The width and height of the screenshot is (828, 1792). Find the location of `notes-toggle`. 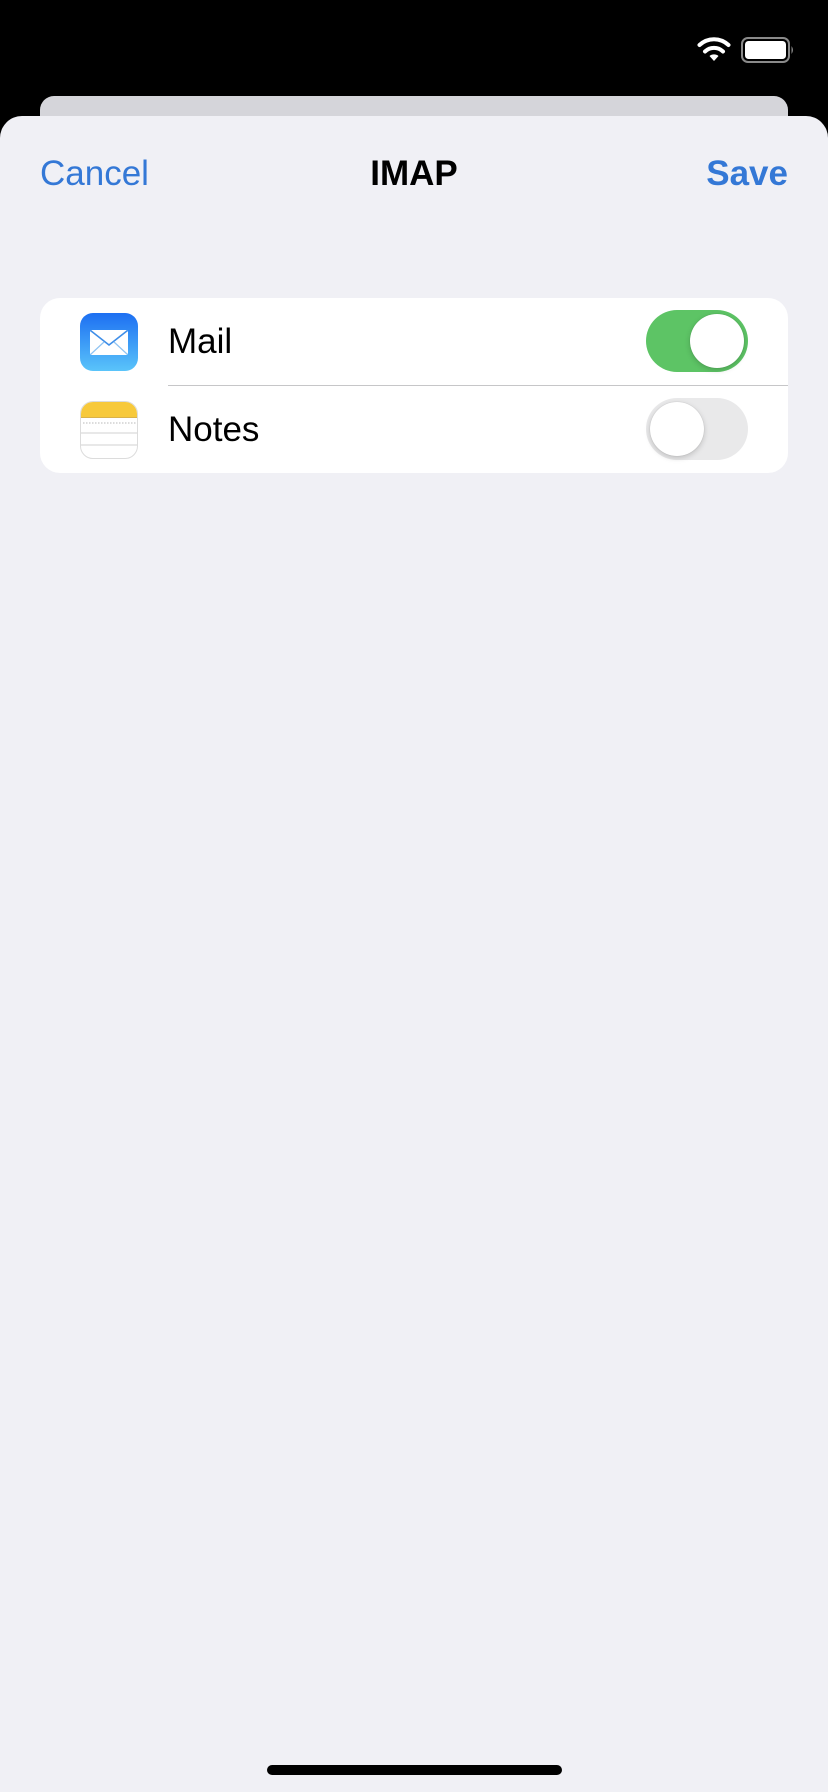

notes-toggle is located at coordinates (697, 429).